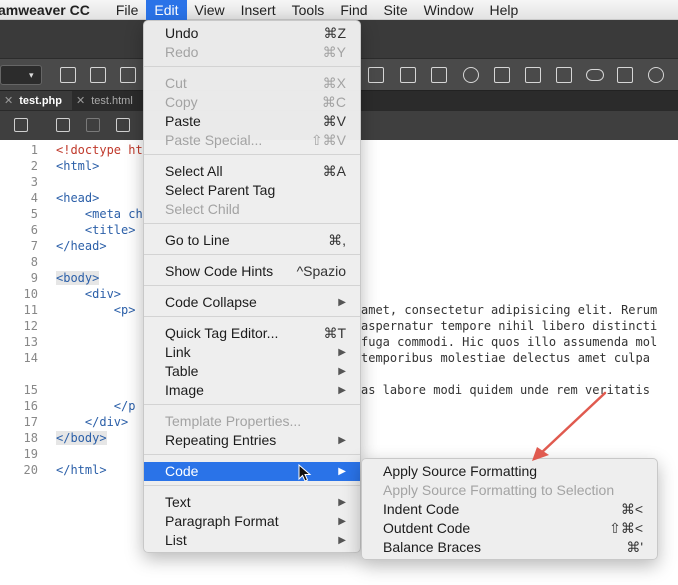 The height and width of the screenshot is (585, 678). Describe the element at coordinates (569, 426) in the screenshot. I see `annotation-arrow` at that location.